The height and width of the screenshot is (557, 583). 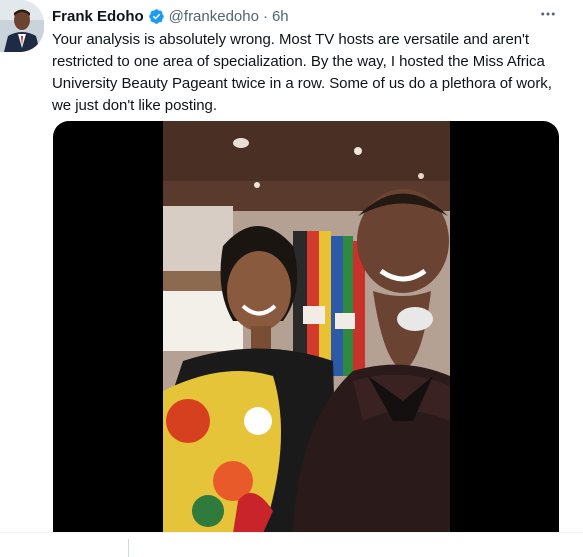 What do you see at coordinates (98, 16) in the screenshot?
I see `author-name: Frank Edoho` at bounding box center [98, 16].